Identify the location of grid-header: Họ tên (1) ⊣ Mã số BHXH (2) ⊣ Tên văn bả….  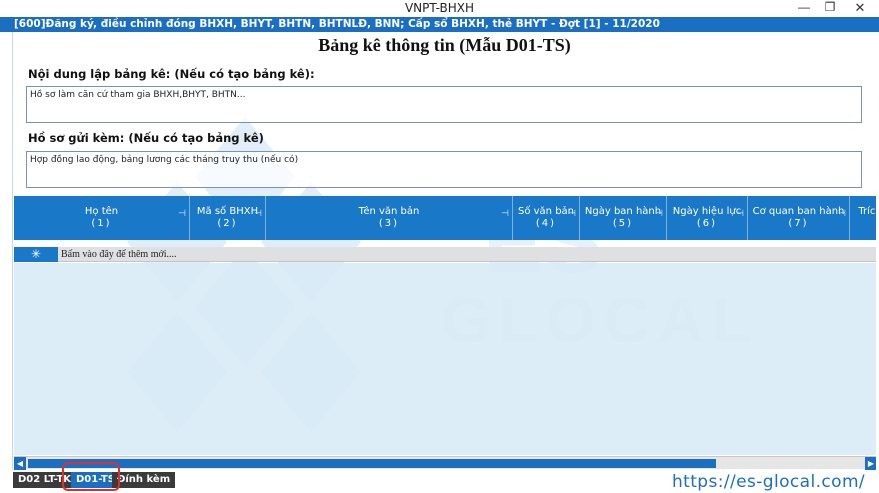
(445, 218).